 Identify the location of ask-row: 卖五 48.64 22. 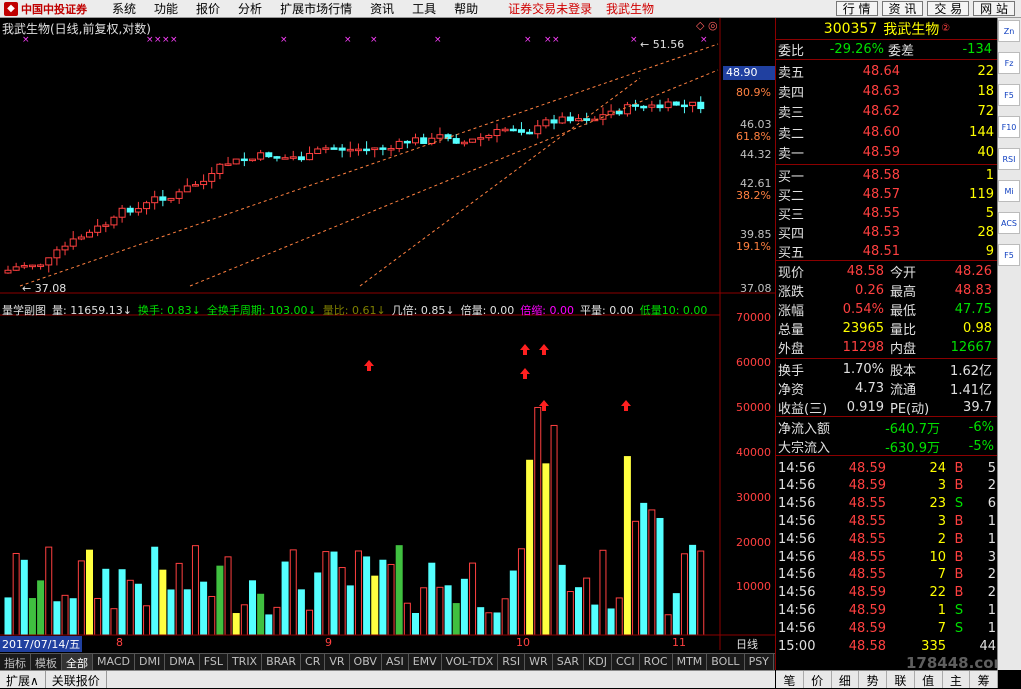
(887, 71).